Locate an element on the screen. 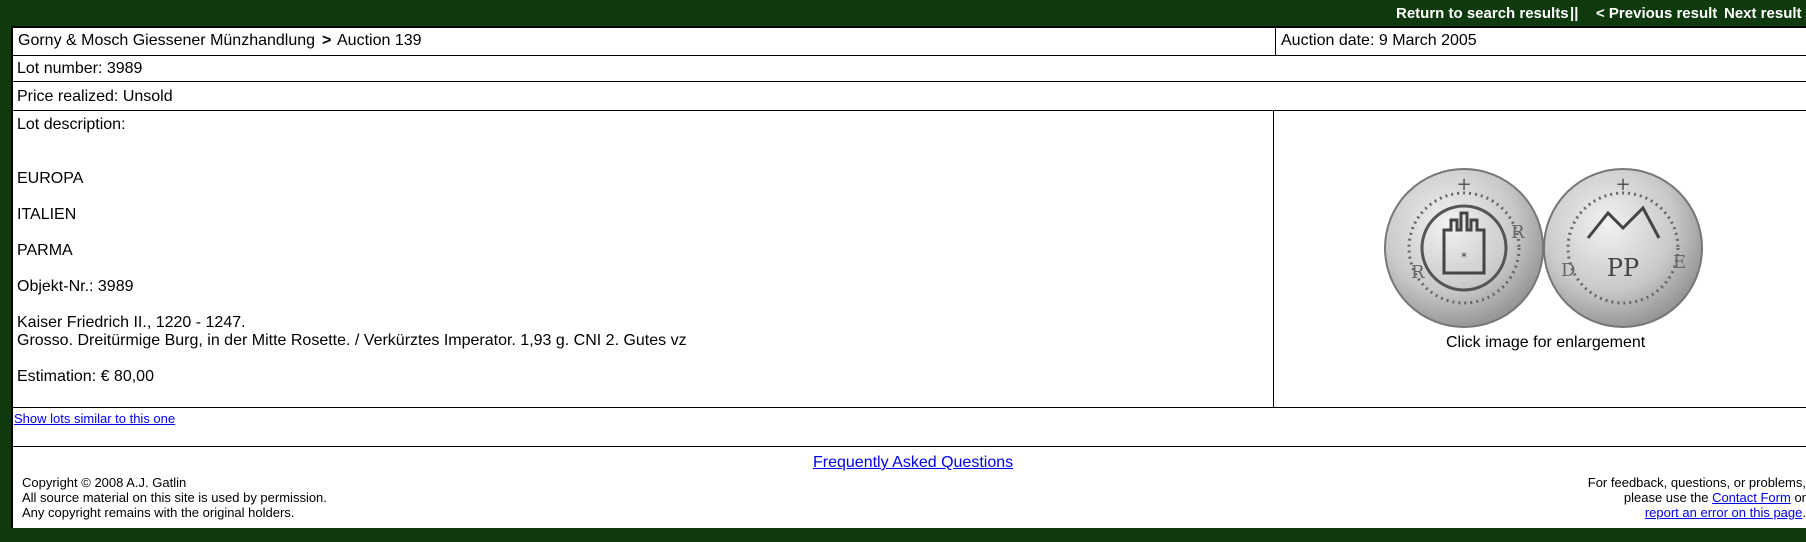 This screenshot has height=542, width=1806. show-similar-lots-link: Show lots similar to this one is located at coordinates (94, 418).